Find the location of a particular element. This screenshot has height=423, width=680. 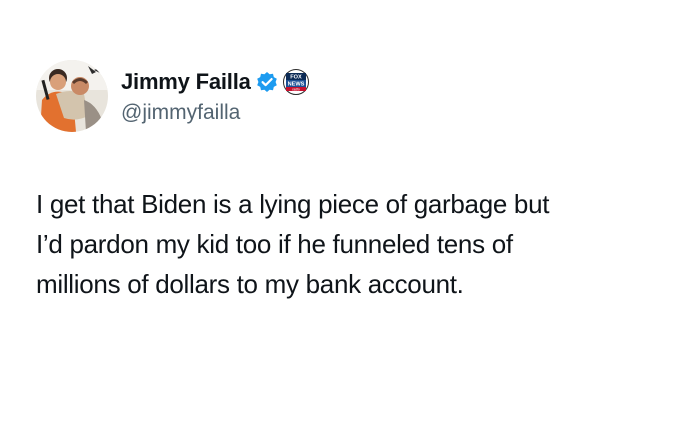

affiliation-line-3: radio is located at coordinates (296, 89).